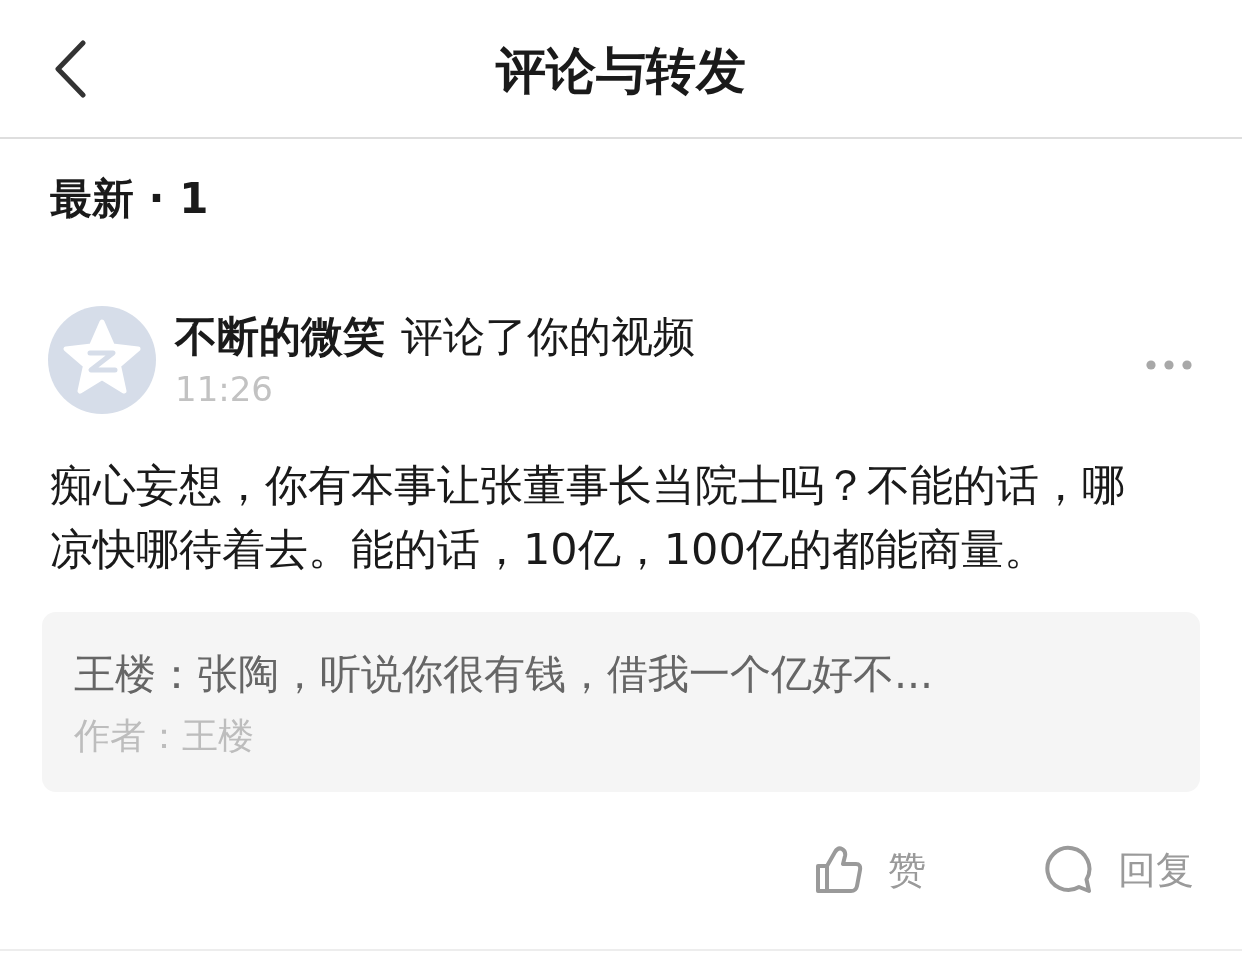 Image resolution: width=1242 pixels, height=955 pixels. Describe the element at coordinates (1169, 365) in the screenshot. I see `more-icon` at that location.